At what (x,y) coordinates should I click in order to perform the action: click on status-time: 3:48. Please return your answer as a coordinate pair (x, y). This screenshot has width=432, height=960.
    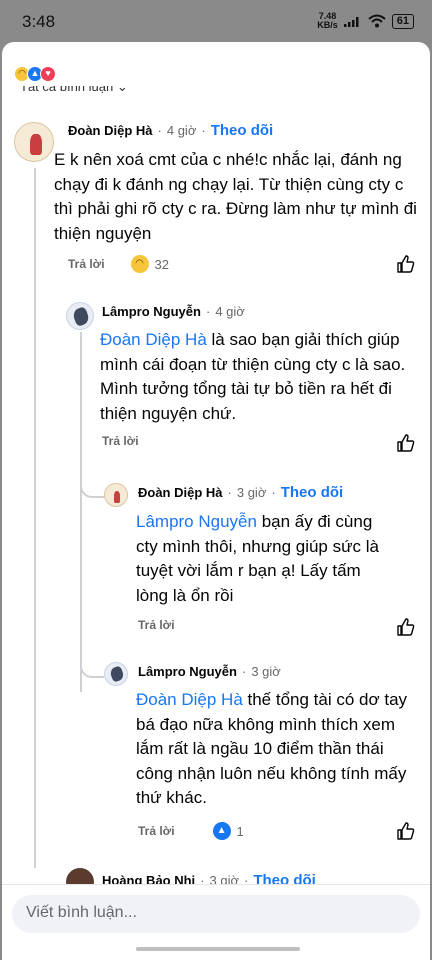
    Looking at the image, I should click on (39, 21).